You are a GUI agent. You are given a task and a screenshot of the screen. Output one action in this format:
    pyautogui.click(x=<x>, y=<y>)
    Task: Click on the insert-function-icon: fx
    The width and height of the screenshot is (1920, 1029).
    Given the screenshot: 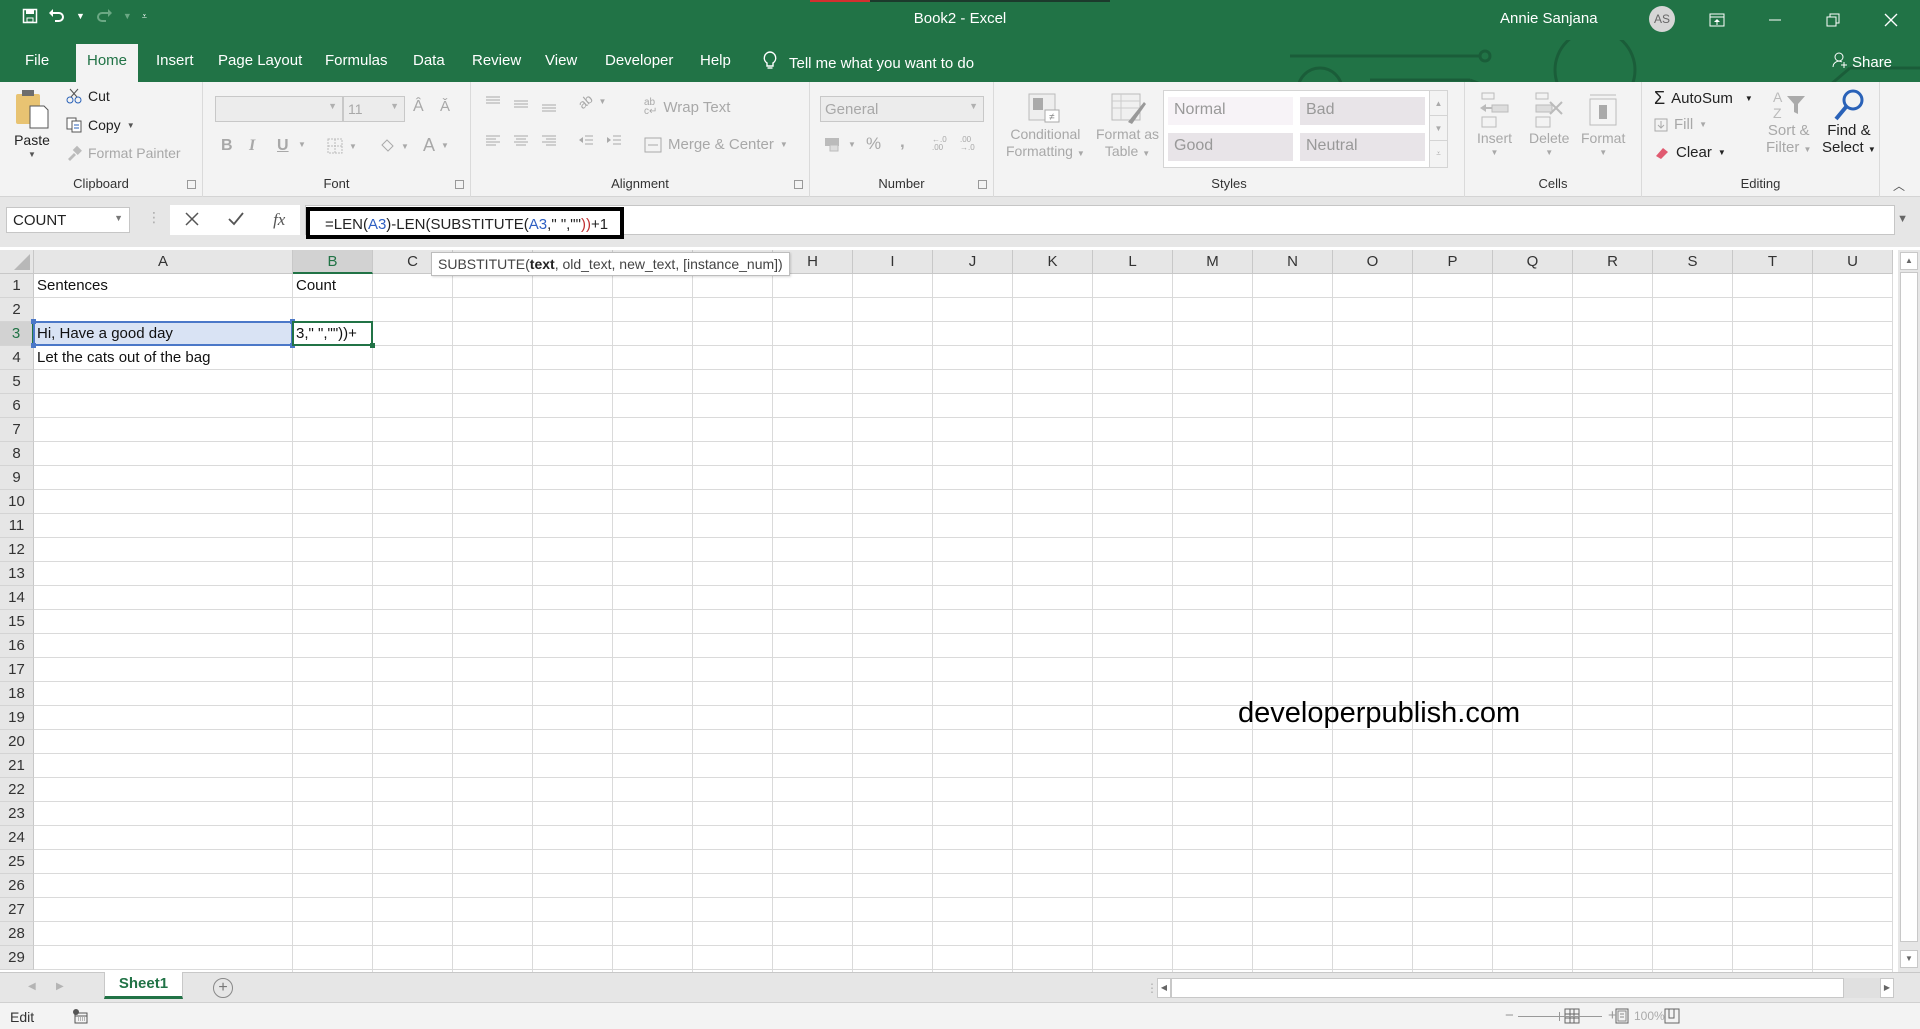 What is the action you would take?
    pyautogui.click(x=279, y=220)
    